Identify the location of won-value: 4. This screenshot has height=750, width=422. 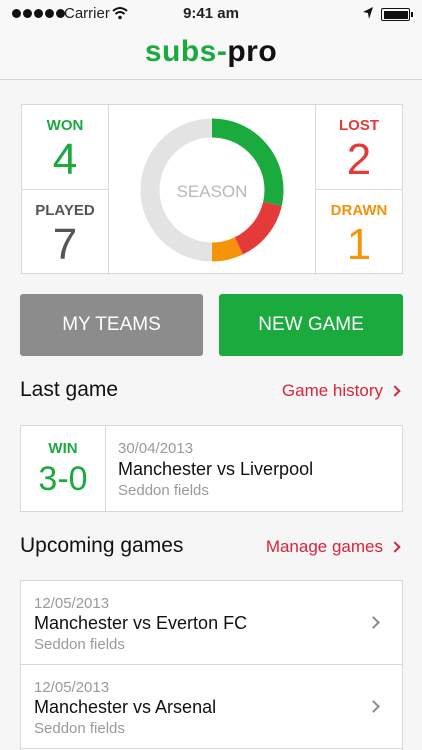
(65, 159).